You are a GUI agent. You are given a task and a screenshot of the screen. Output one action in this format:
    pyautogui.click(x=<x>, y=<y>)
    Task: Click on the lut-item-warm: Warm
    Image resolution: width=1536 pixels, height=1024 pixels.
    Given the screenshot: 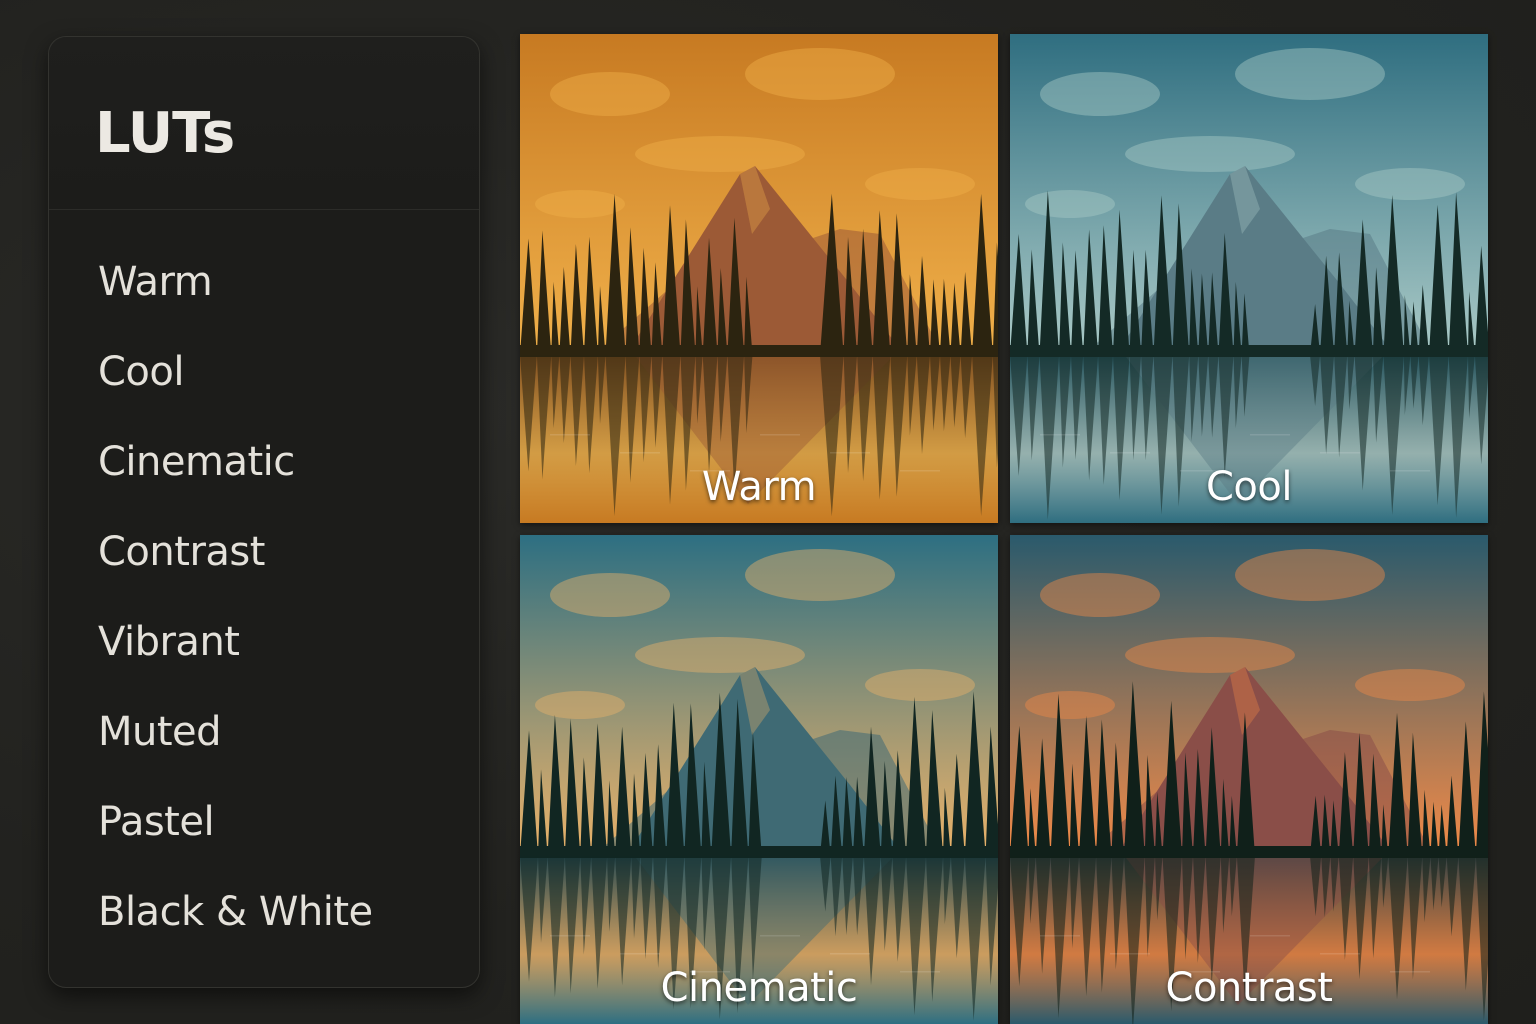 What is the action you would take?
    pyautogui.click(x=264, y=282)
    